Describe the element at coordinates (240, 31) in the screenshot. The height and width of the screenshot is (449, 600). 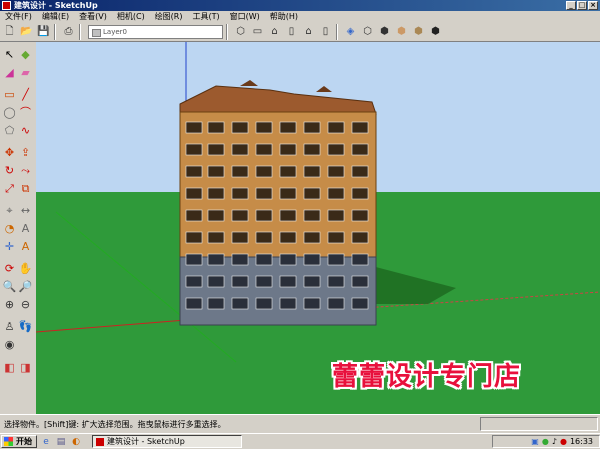
I see `iso-view-icon: ⬡` at that location.